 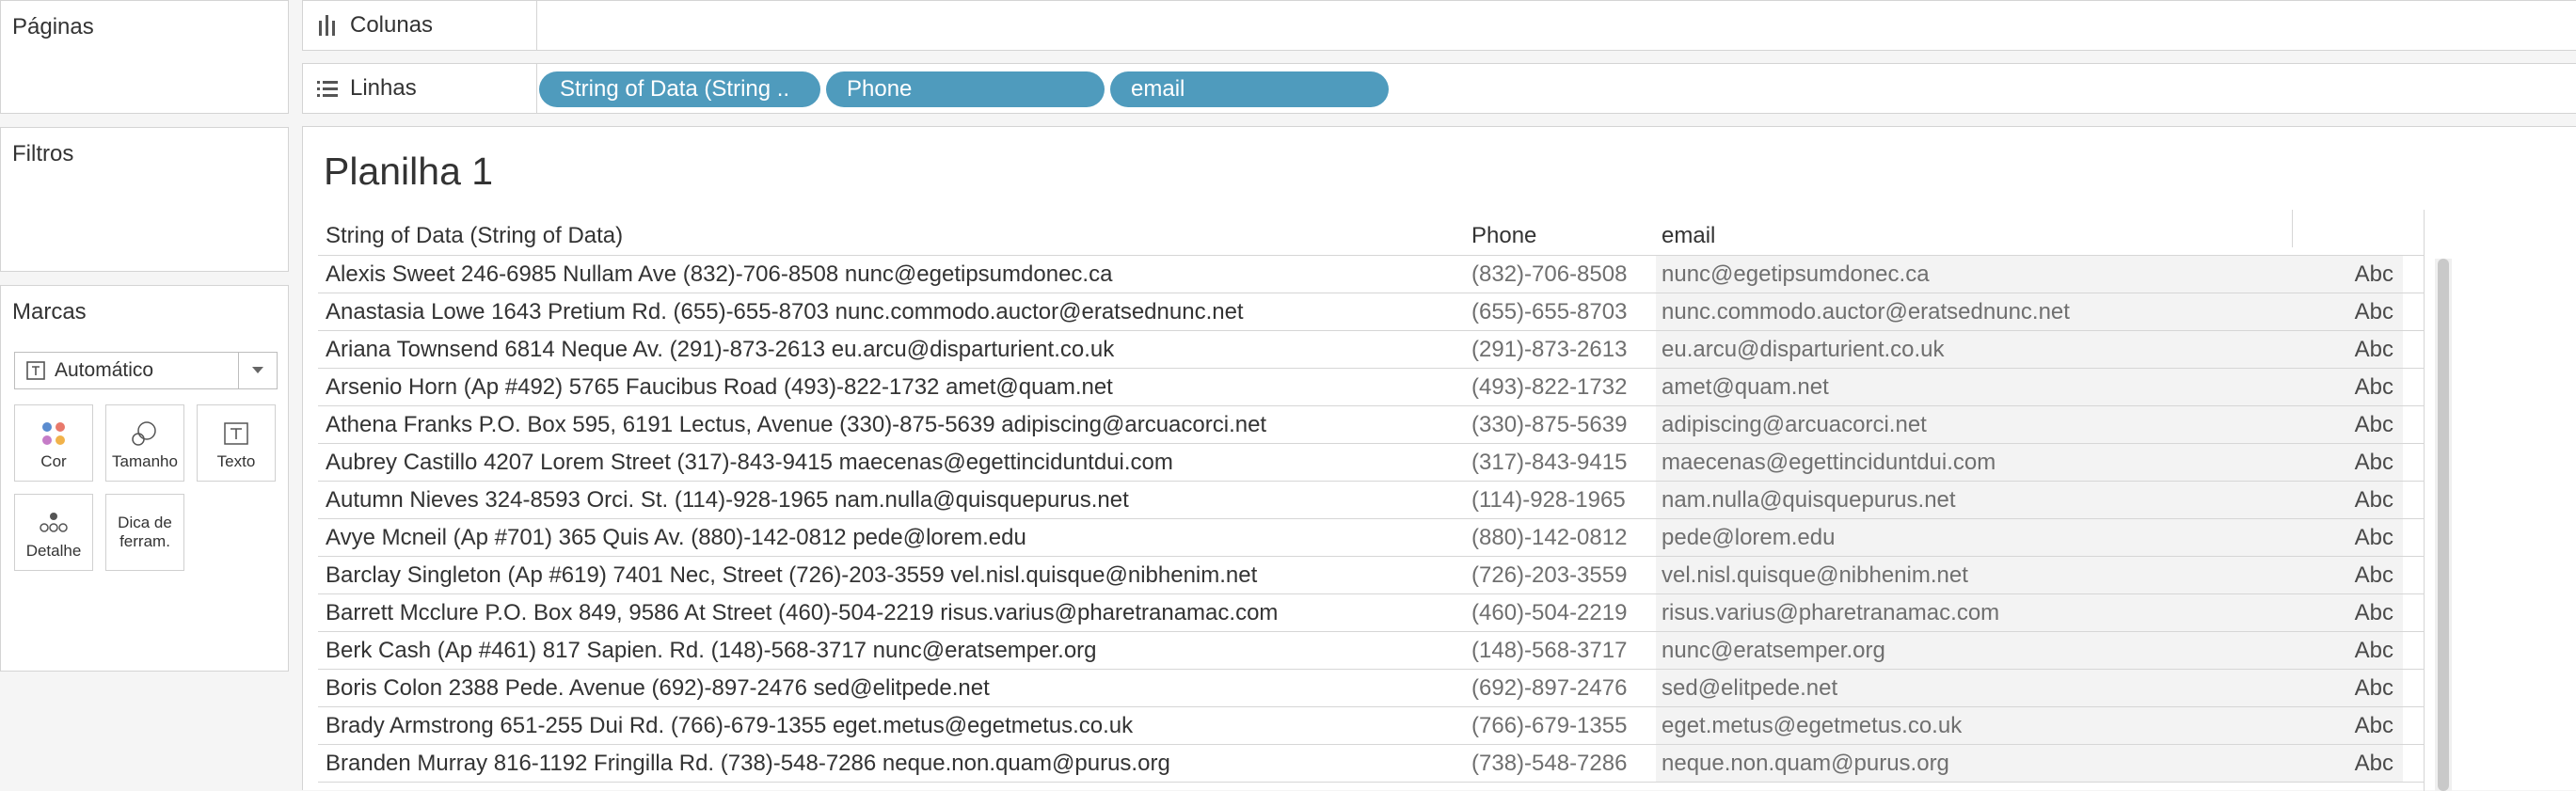 I want to click on vertical-scrollbar, so click(x=2443, y=525).